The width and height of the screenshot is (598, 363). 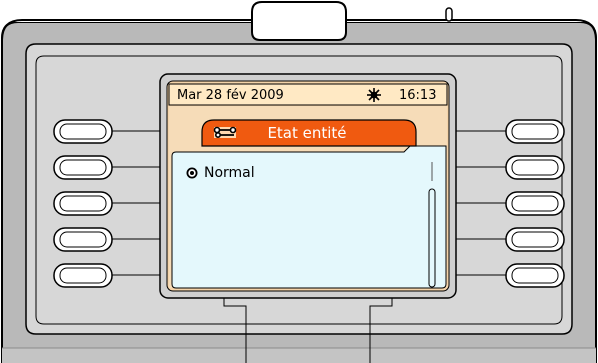 I want to click on list-item-label: Normal, so click(x=229, y=173).